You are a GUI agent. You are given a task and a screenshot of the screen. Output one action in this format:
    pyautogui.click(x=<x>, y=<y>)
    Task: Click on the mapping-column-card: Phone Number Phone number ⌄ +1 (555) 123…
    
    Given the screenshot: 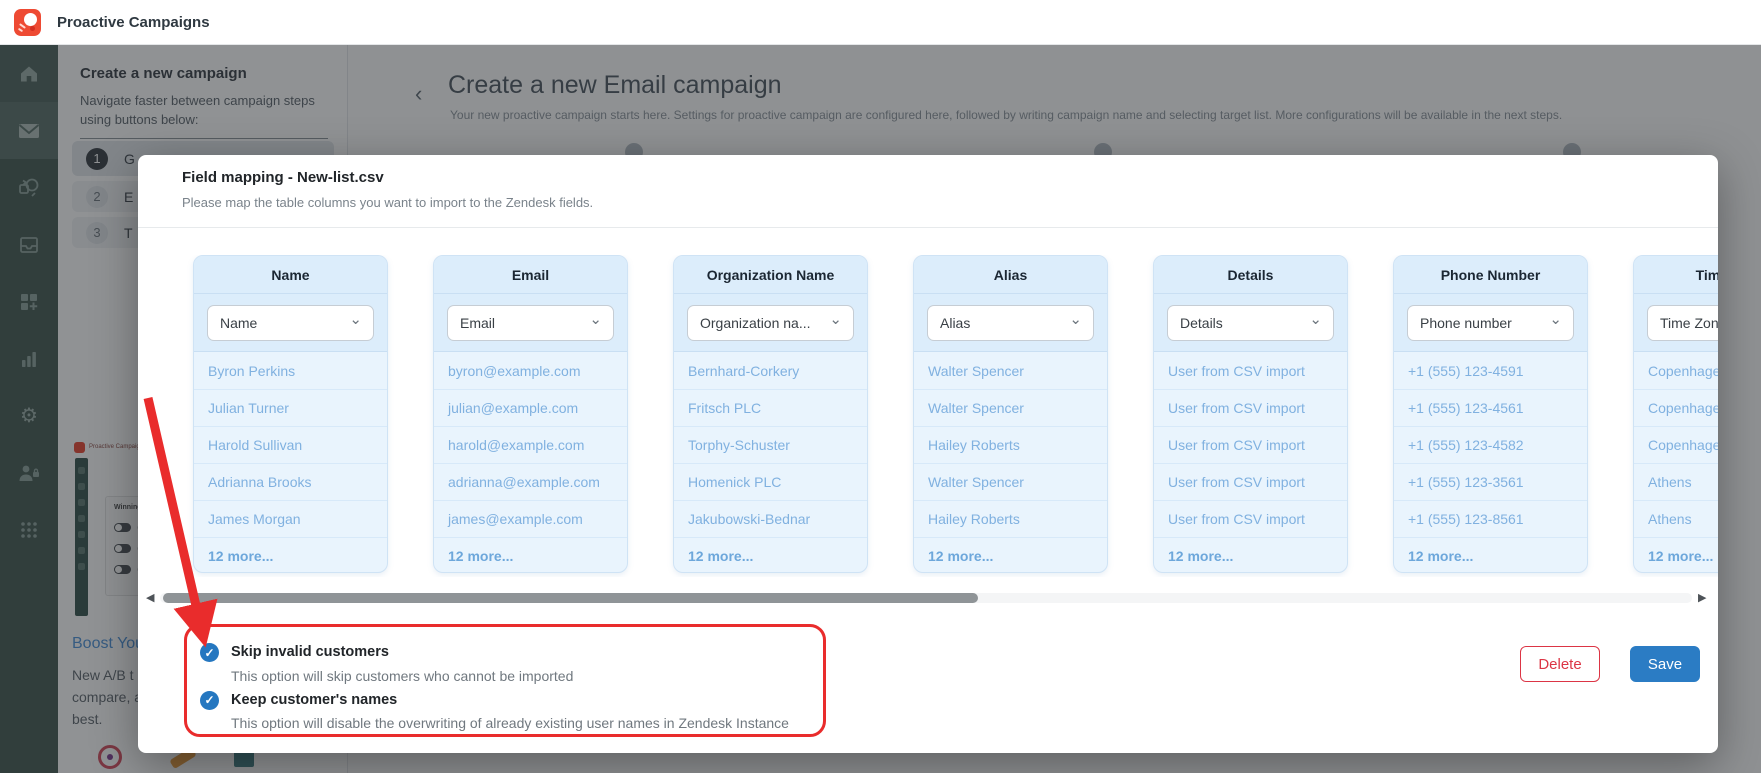 What is the action you would take?
    pyautogui.click(x=1490, y=414)
    